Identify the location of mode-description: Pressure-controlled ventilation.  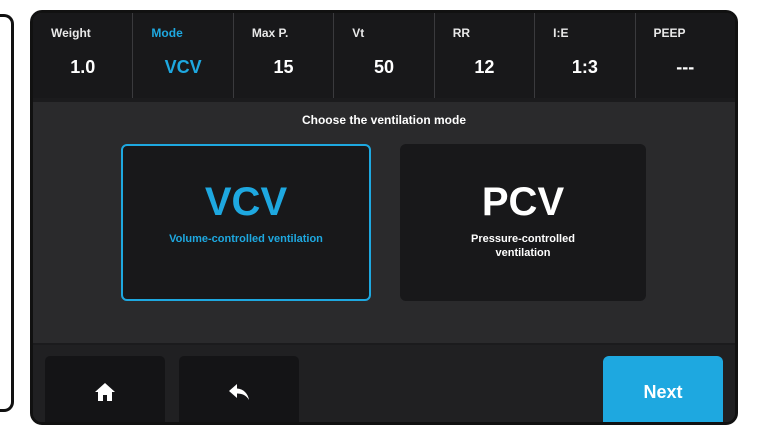
(523, 246).